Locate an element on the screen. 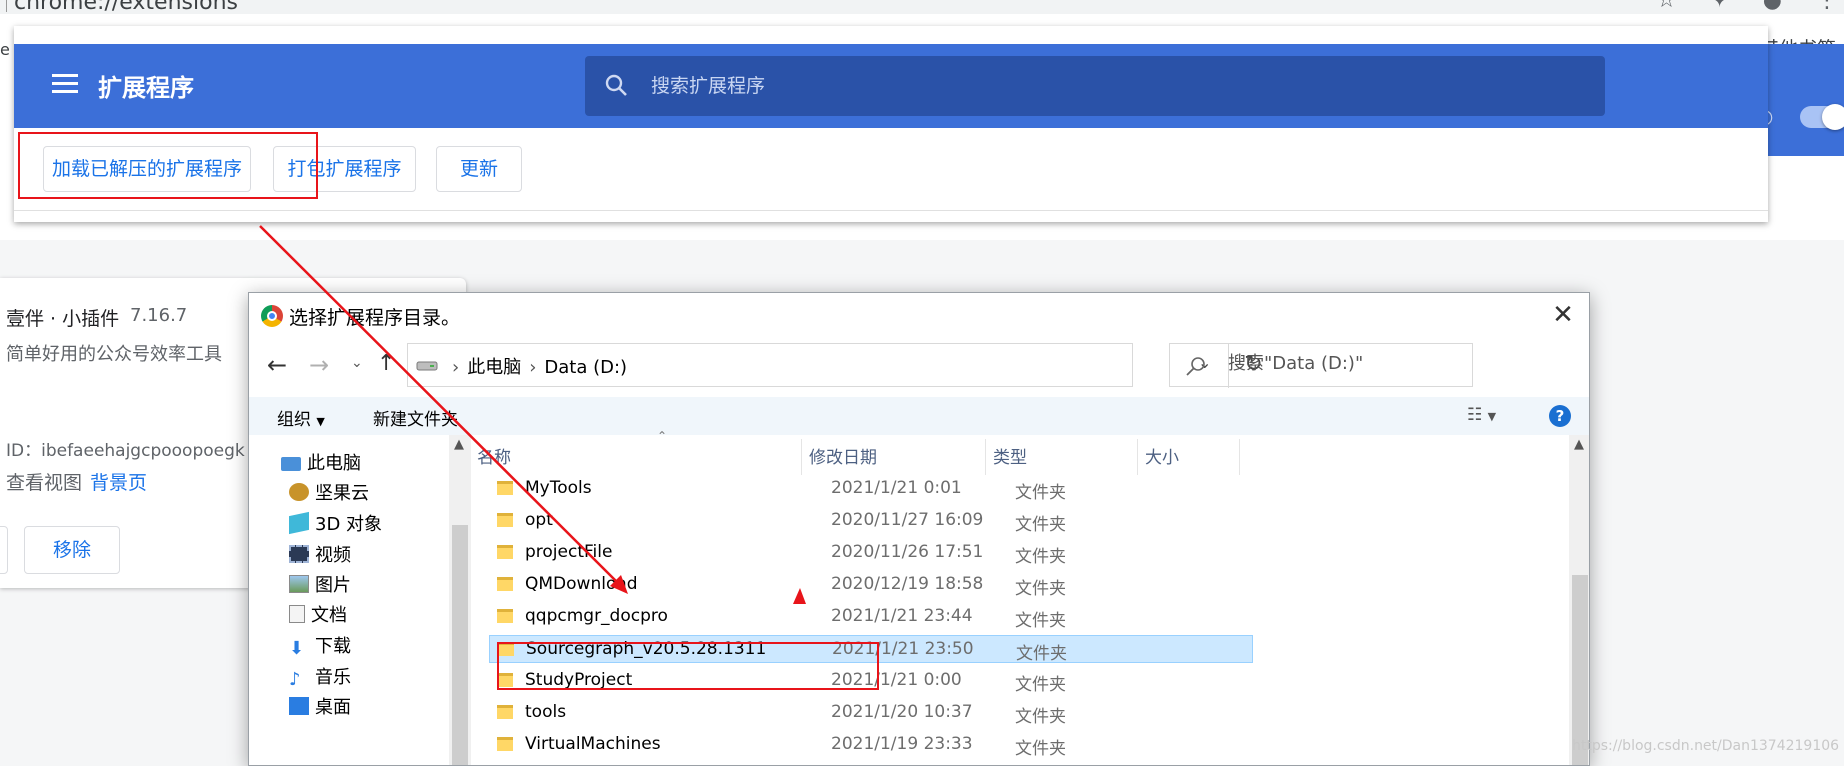  close-icon: ✕ is located at coordinates (1563, 315).